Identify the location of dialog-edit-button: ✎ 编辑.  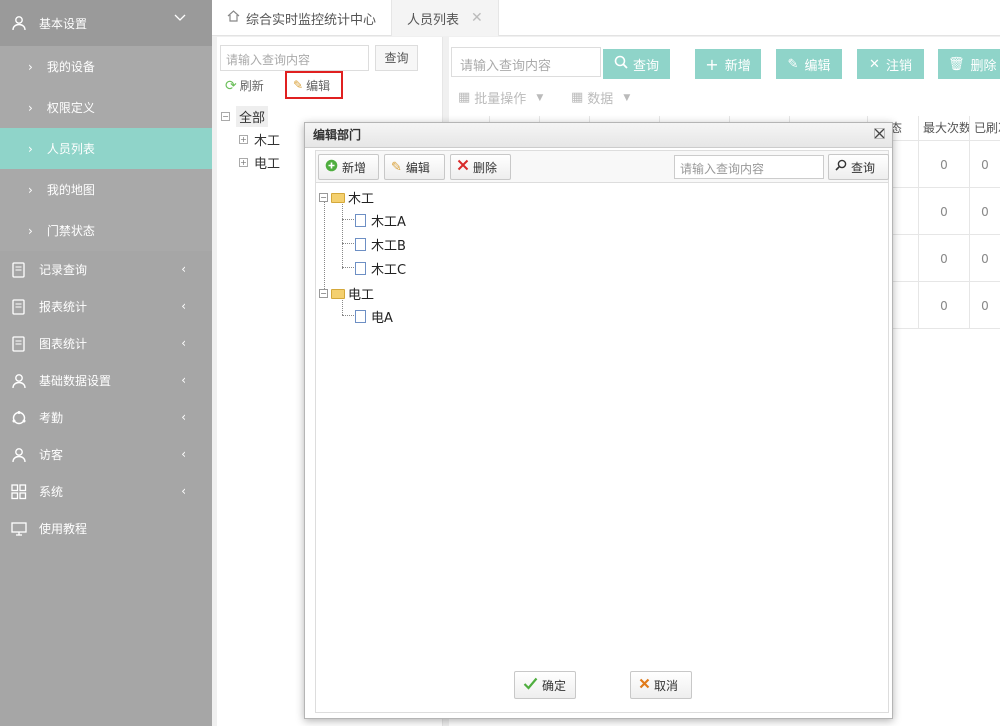
(414, 167).